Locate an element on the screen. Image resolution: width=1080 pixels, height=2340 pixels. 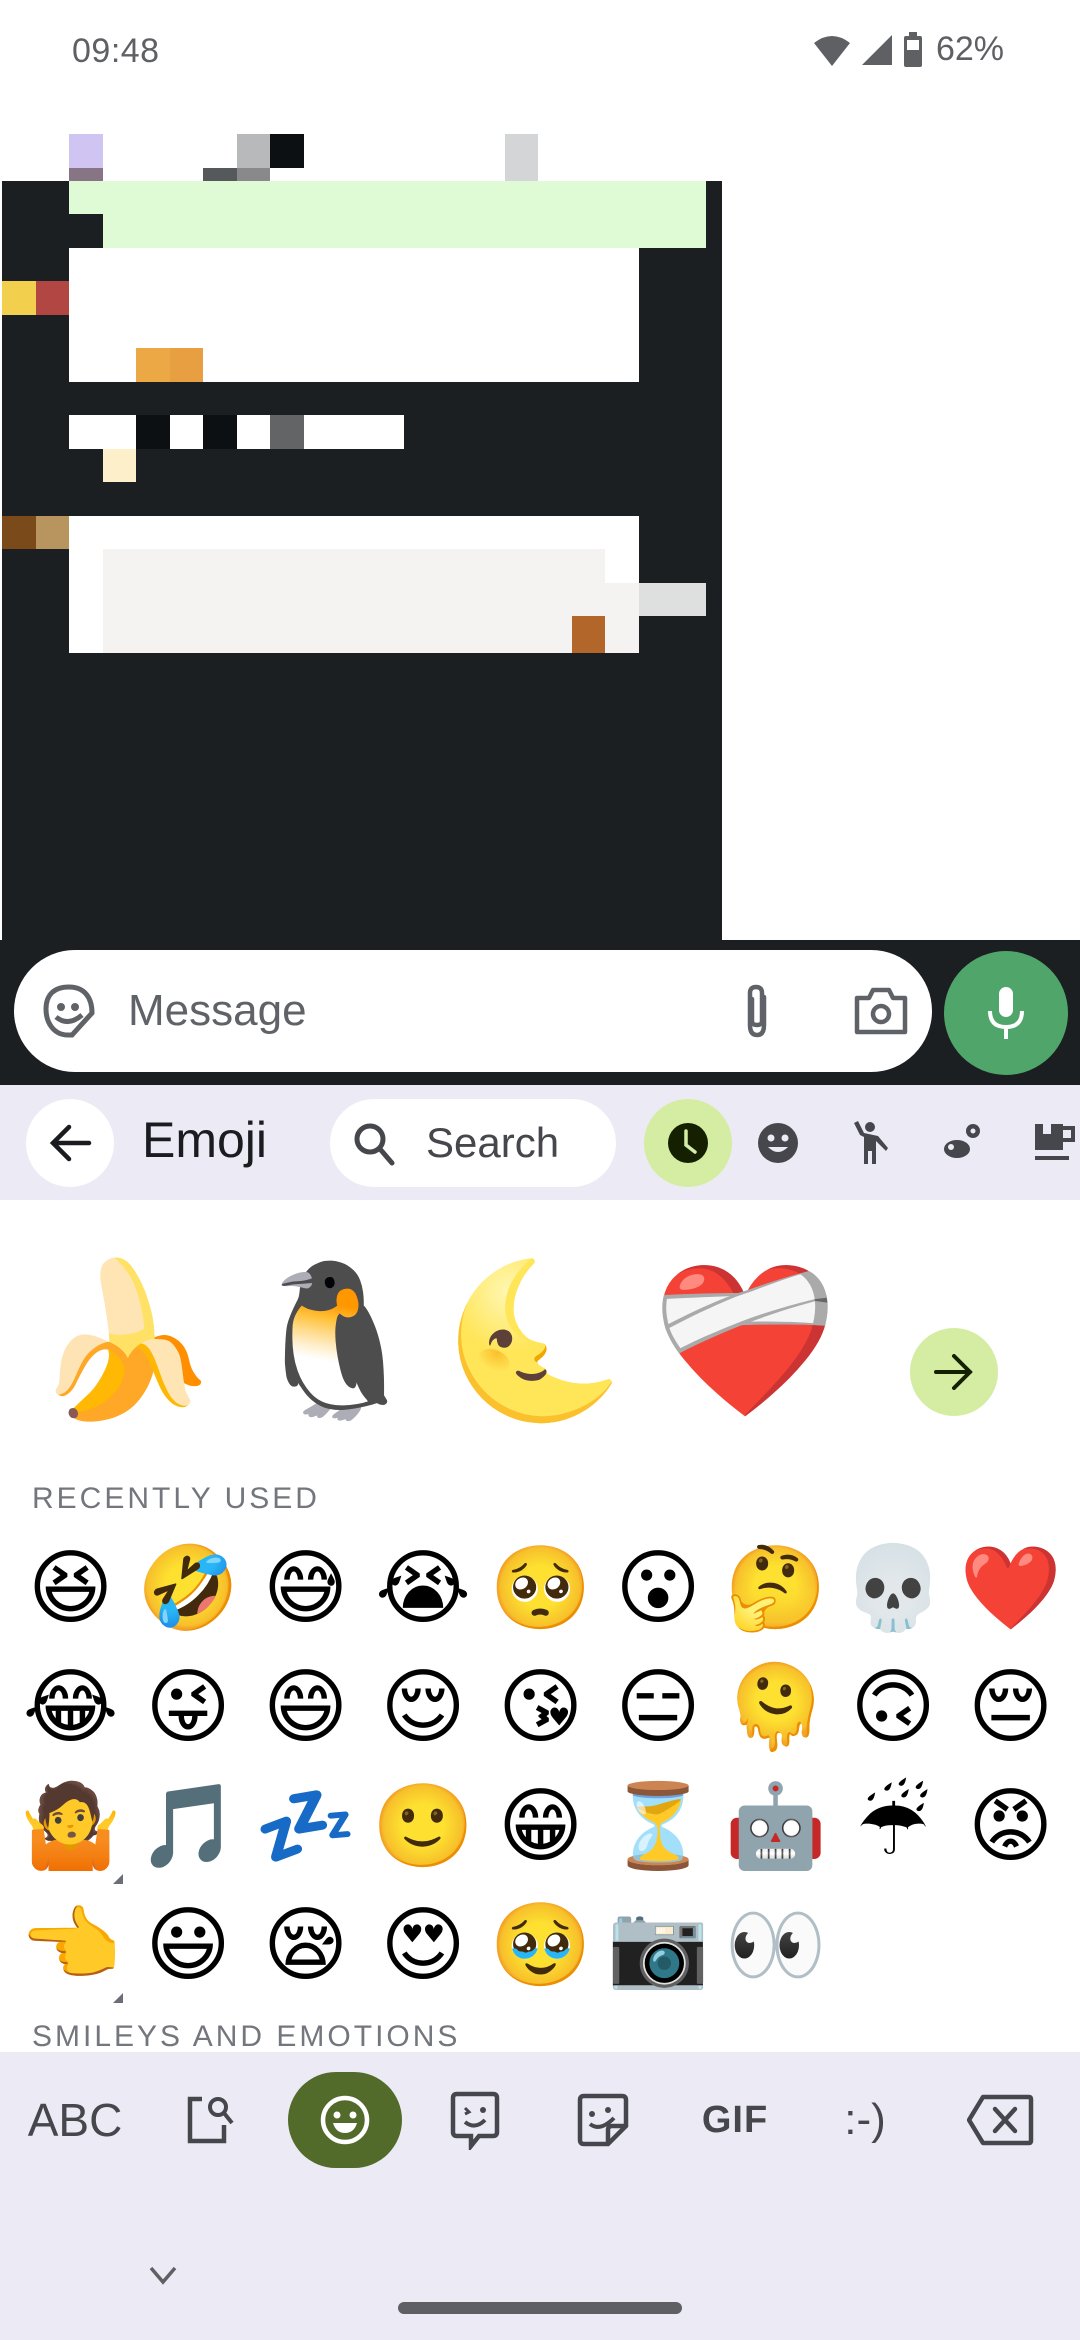
emoji-key: 😡 is located at coordinates (1010, 1827).